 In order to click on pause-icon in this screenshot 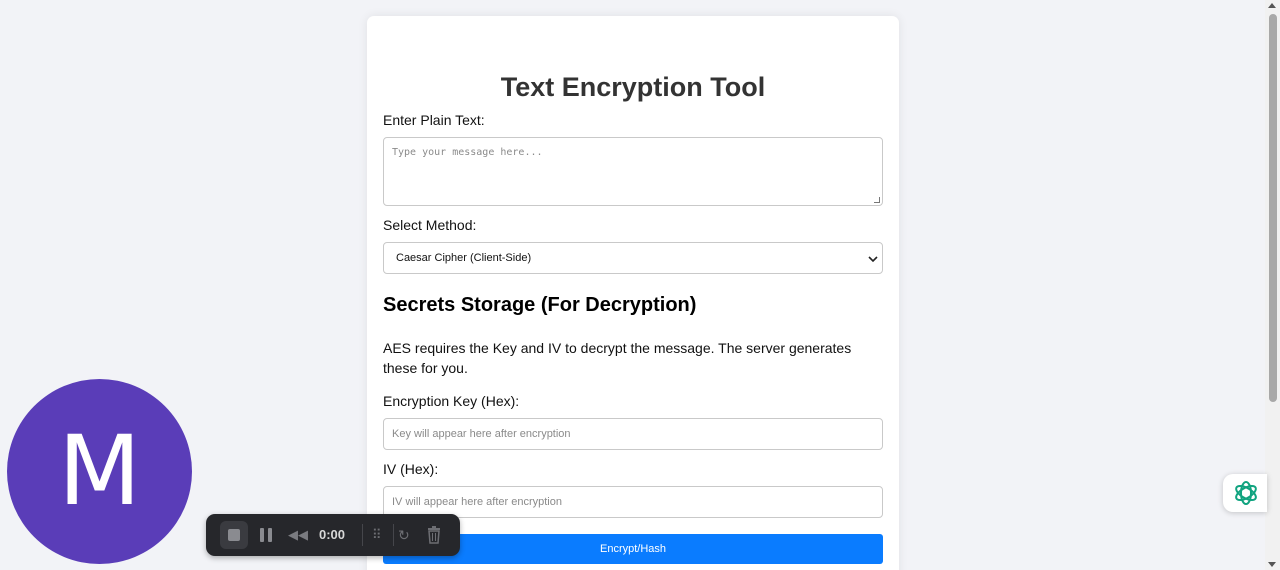, I will do `click(262, 535)`.